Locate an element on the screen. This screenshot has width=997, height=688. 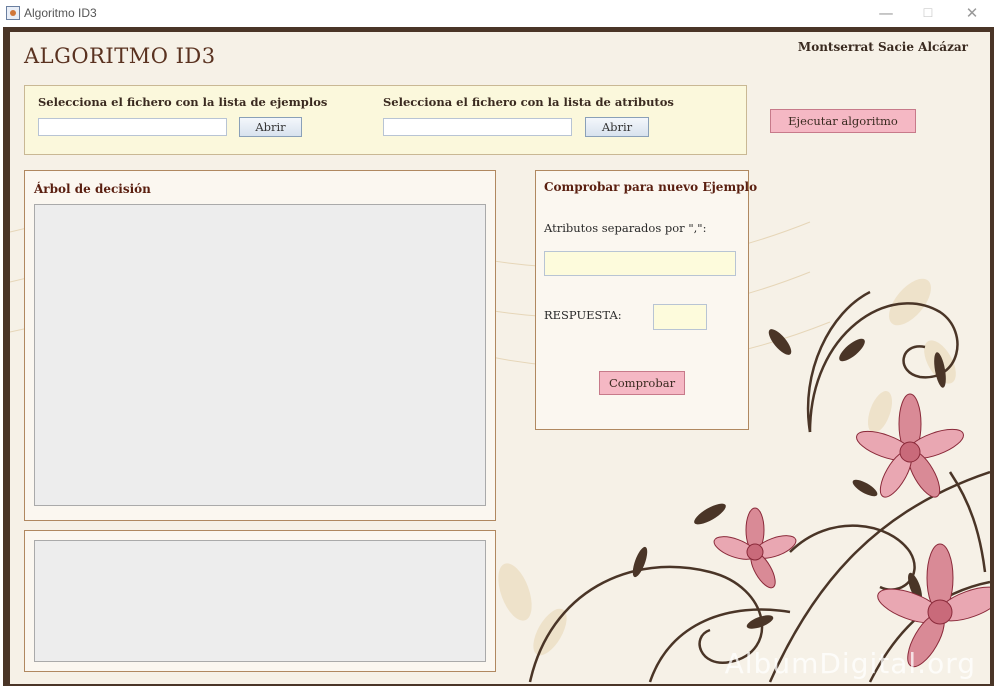
decision-tree-title: Árbol de decisión is located at coordinates (92, 189).